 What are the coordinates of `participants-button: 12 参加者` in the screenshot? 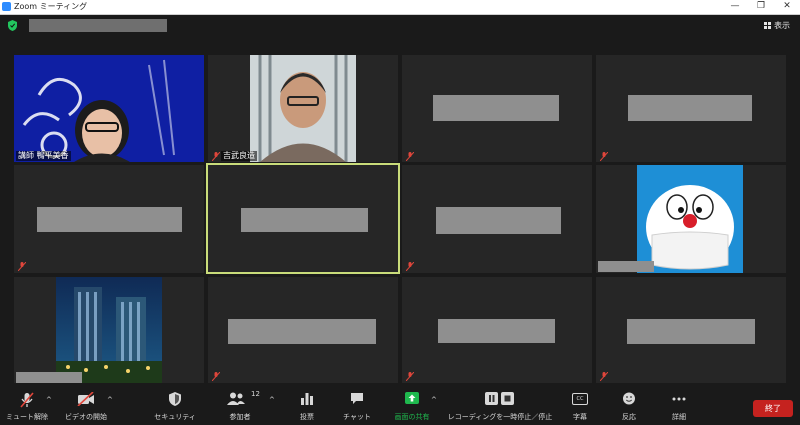 It's located at (240, 405).